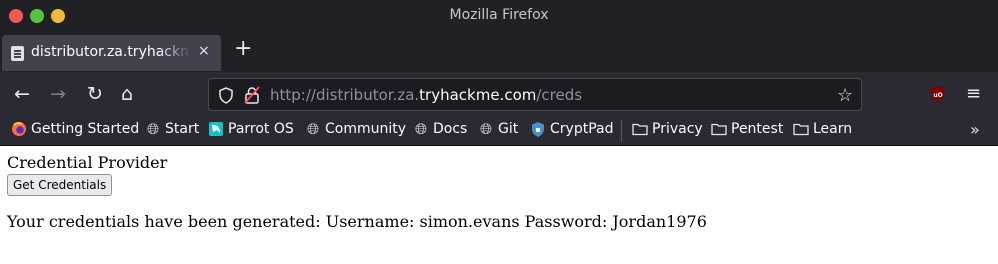 The image size is (998, 264). I want to click on tab-title: distributor.za.tryhackme.com/creds, so click(111, 52).